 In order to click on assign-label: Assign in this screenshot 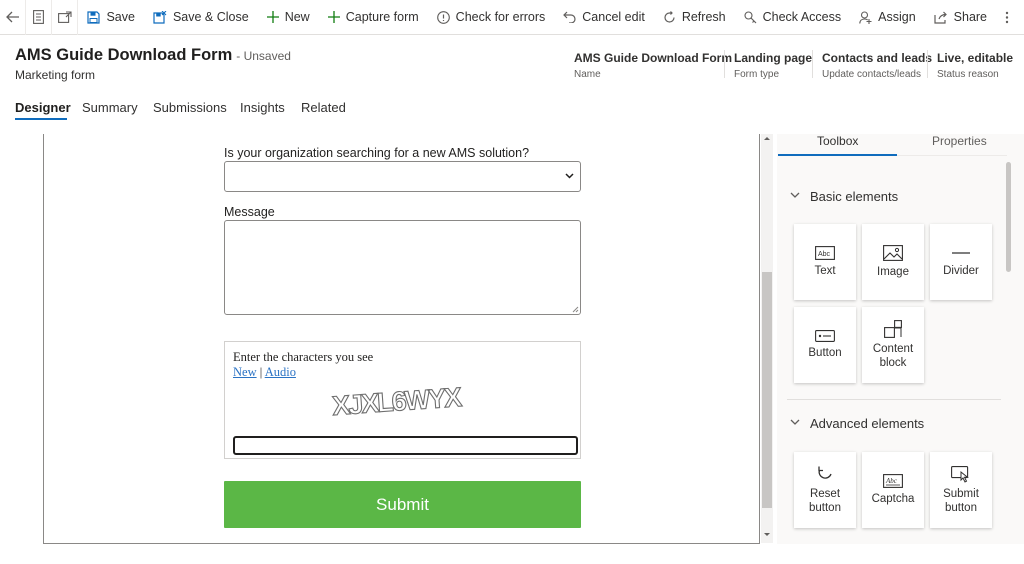, I will do `click(897, 17)`.